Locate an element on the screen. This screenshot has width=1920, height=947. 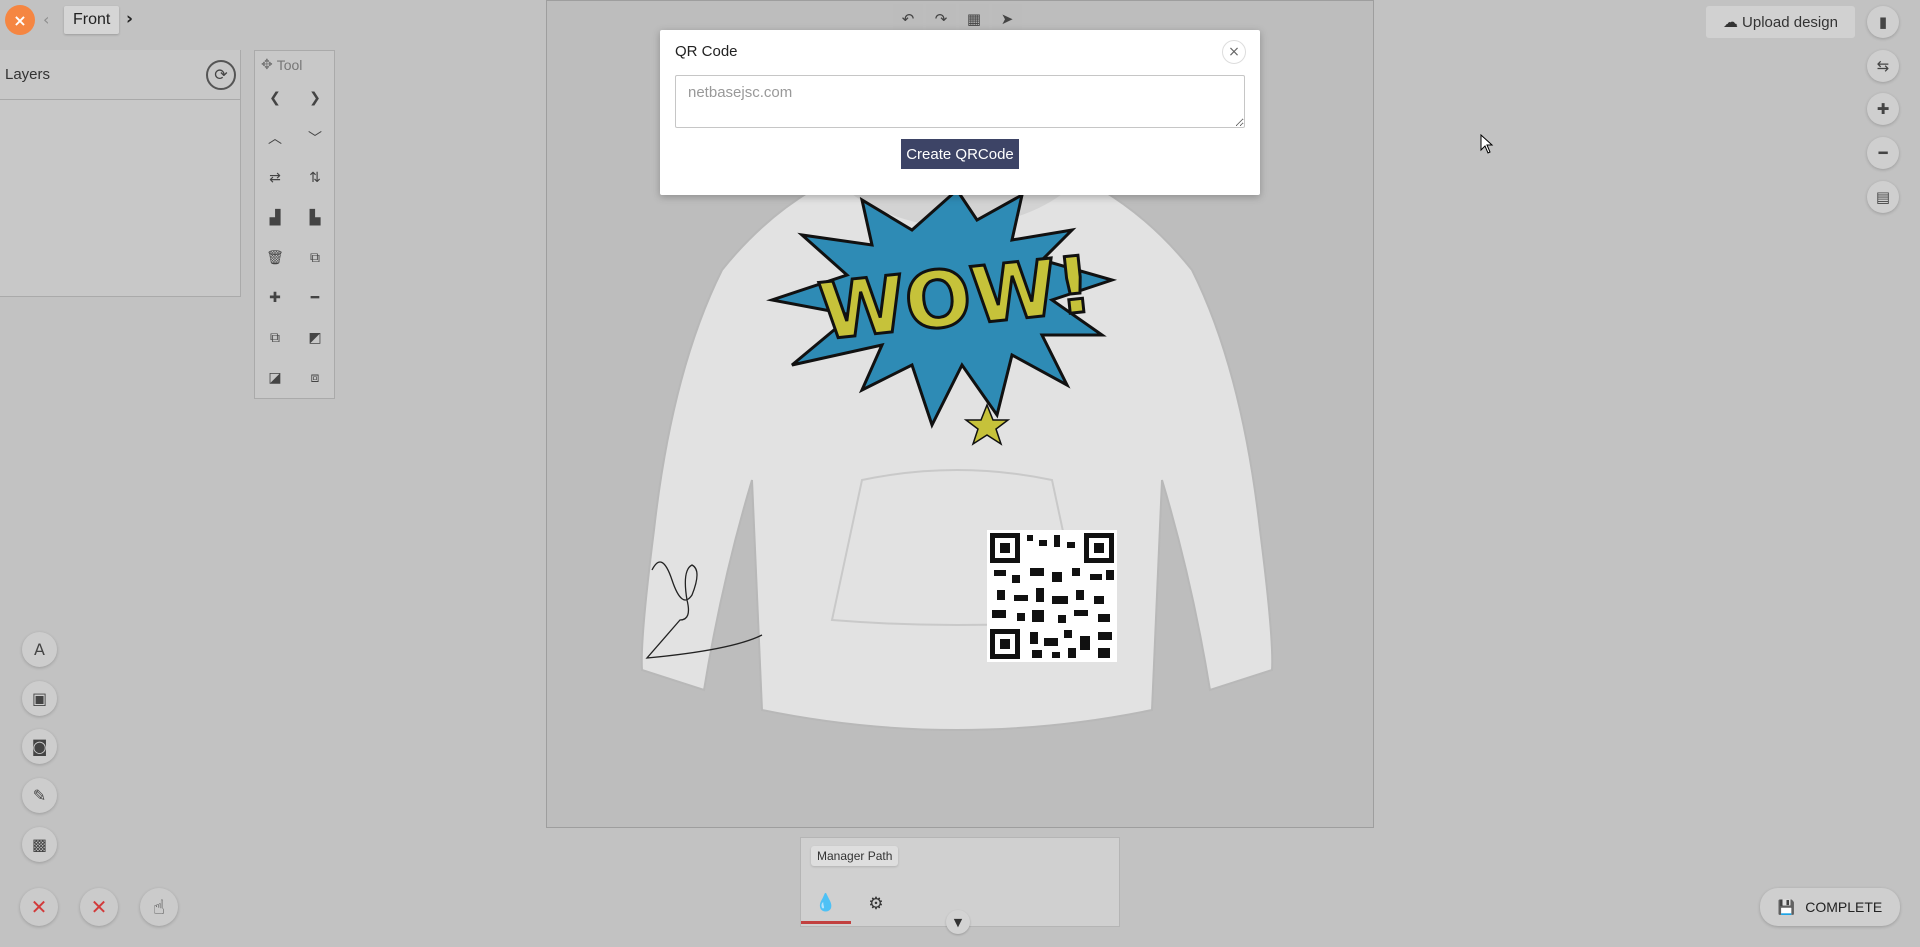
manager-path-label: Manager Path is located at coordinates (855, 856).